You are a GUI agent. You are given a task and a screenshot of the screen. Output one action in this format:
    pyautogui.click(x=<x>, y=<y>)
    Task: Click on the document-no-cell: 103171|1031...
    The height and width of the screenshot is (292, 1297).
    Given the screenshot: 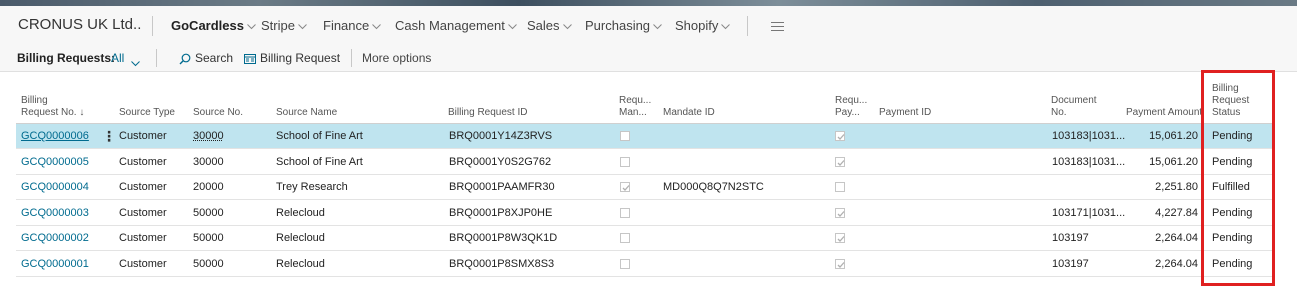 What is the action you would take?
    pyautogui.click(x=1089, y=212)
    